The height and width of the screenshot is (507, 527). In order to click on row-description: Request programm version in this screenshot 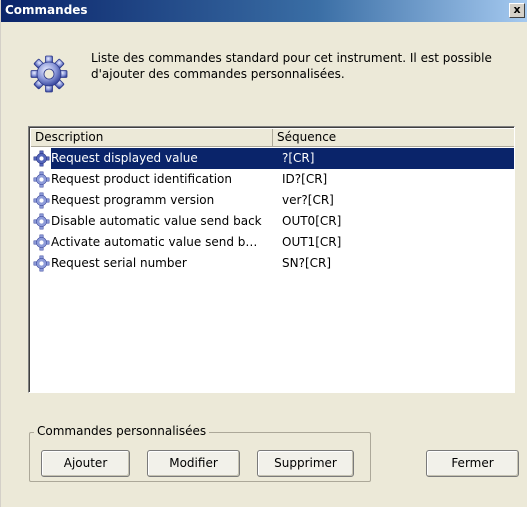, I will do `click(133, 200)`.